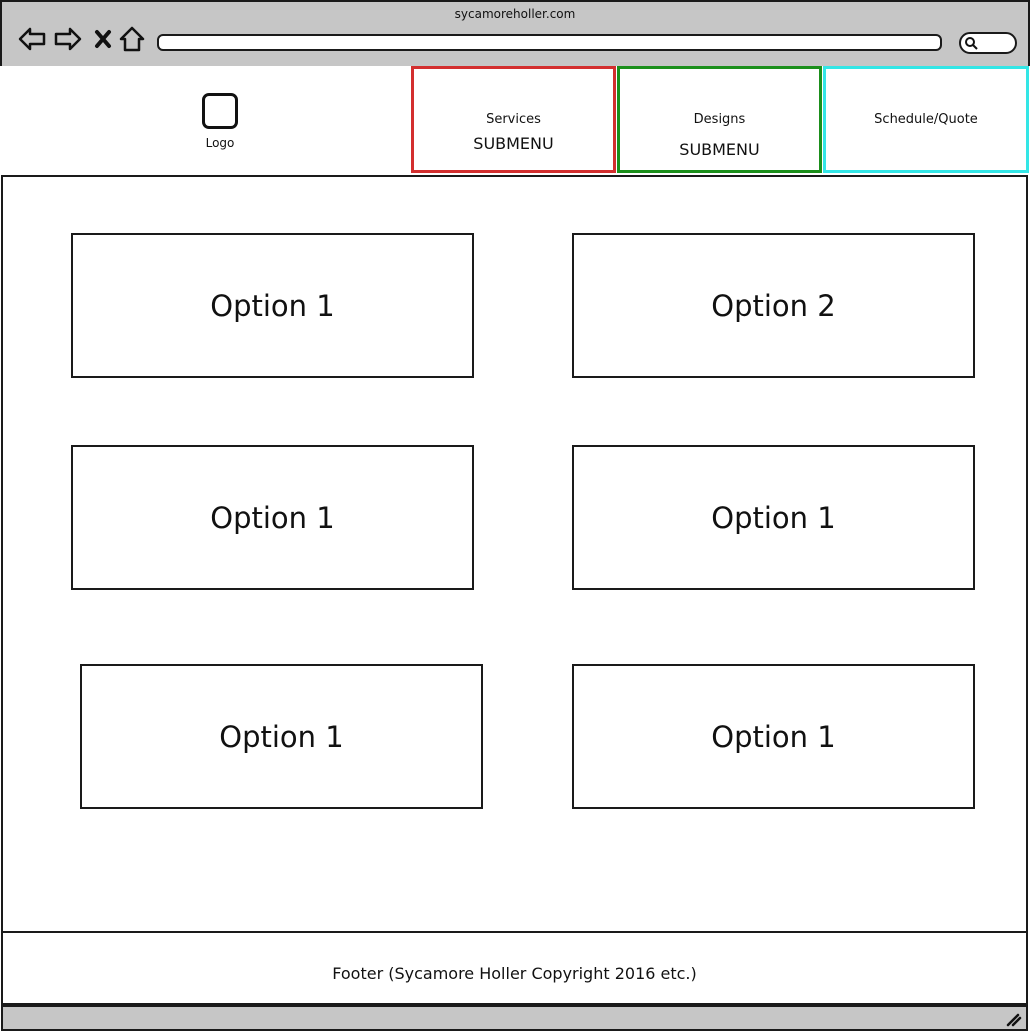  What do you see at coordinates (514, 1018) in the screenshot?
I see `status-bar` at bounding box center [514, 1018].